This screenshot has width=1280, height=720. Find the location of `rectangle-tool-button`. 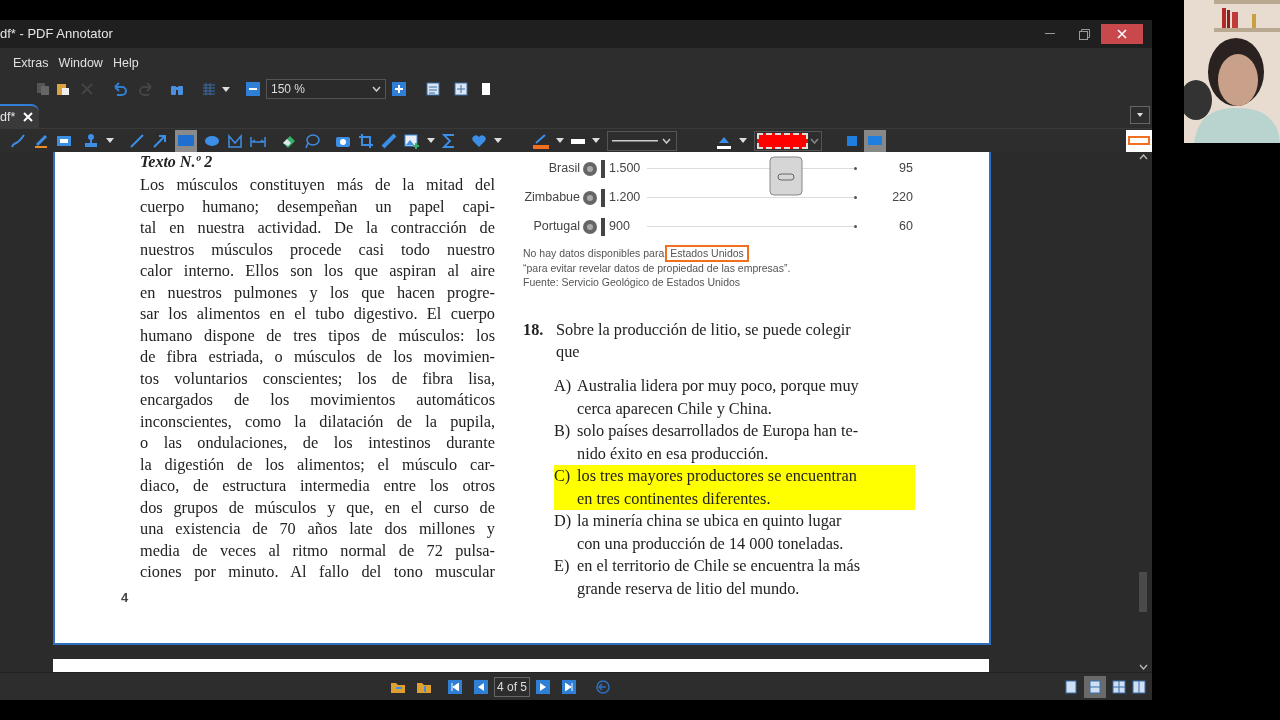

rectangle-tool-button is located at coordinates (186, 140).